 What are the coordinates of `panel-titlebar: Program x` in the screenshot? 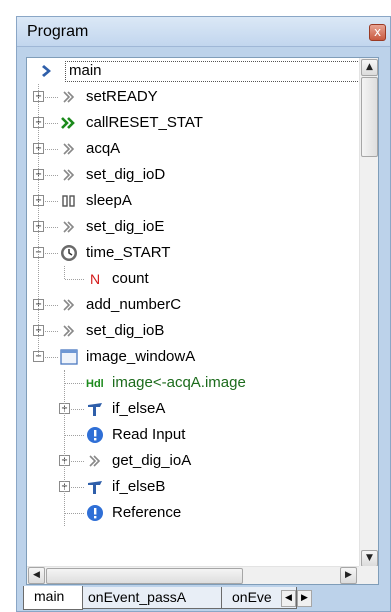 It's located at (203, 32).